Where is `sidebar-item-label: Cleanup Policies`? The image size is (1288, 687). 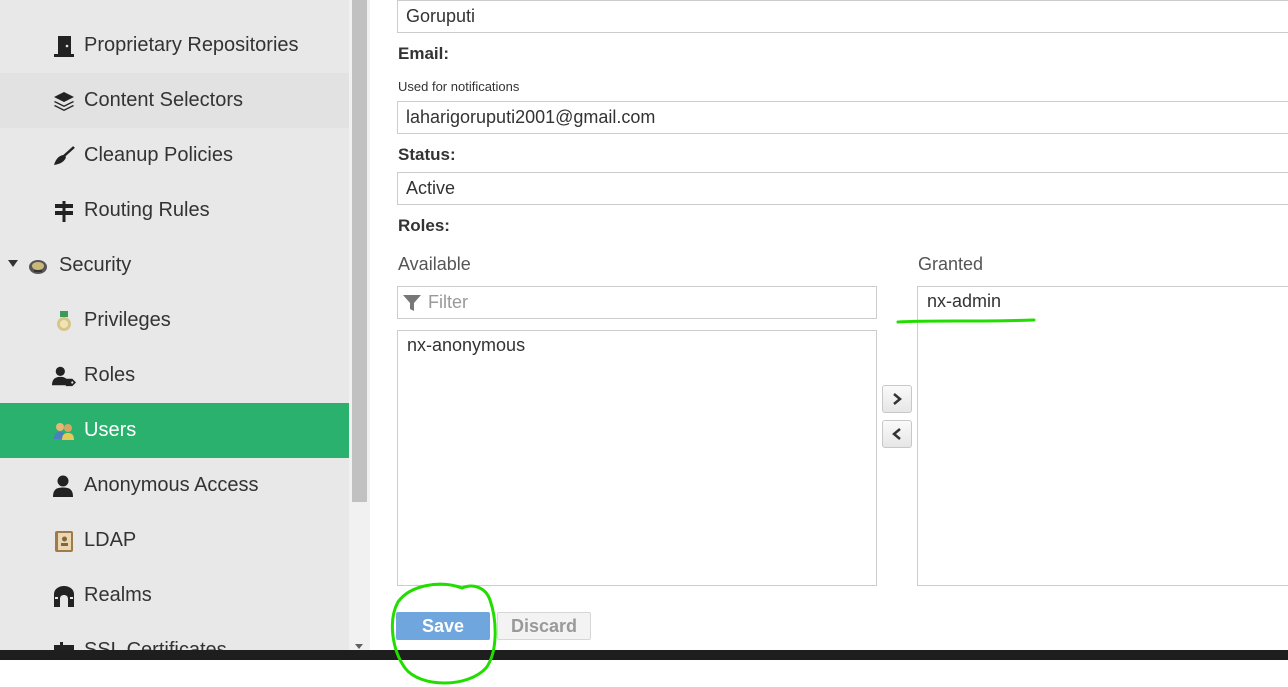 sidebar-item-label: Cleanup Policies is located at coordinates (158, 155).